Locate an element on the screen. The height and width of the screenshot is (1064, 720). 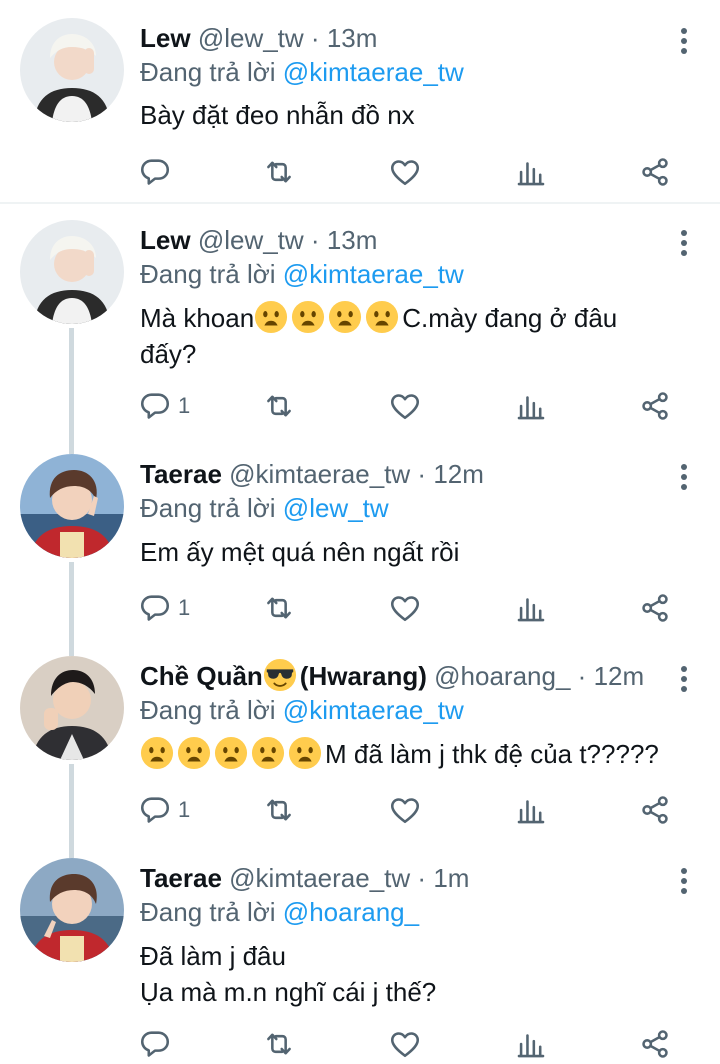
mention-link: @hoarang_ is located at coordinates (351, 912).